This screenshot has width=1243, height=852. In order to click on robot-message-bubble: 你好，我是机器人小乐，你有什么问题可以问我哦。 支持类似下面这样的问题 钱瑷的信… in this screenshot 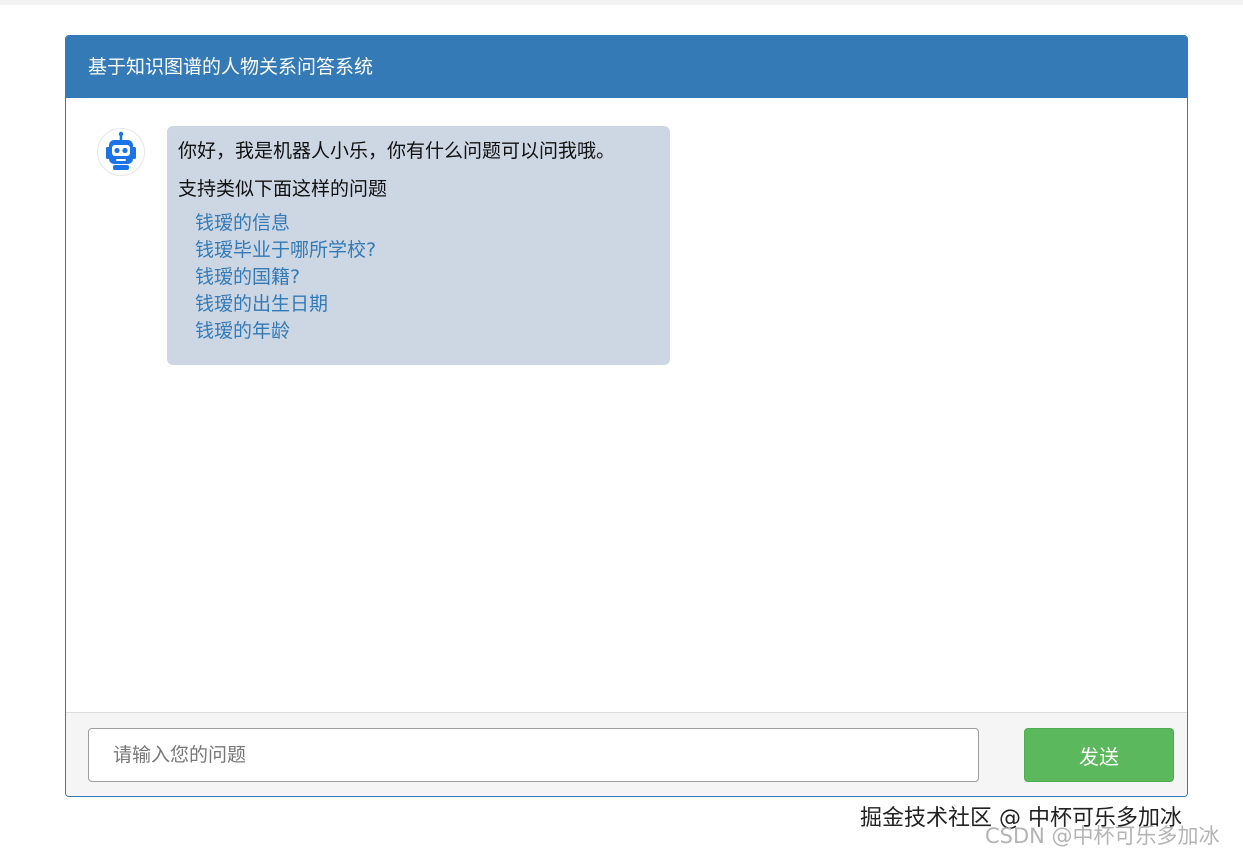, I will do `click(418, 245)`.